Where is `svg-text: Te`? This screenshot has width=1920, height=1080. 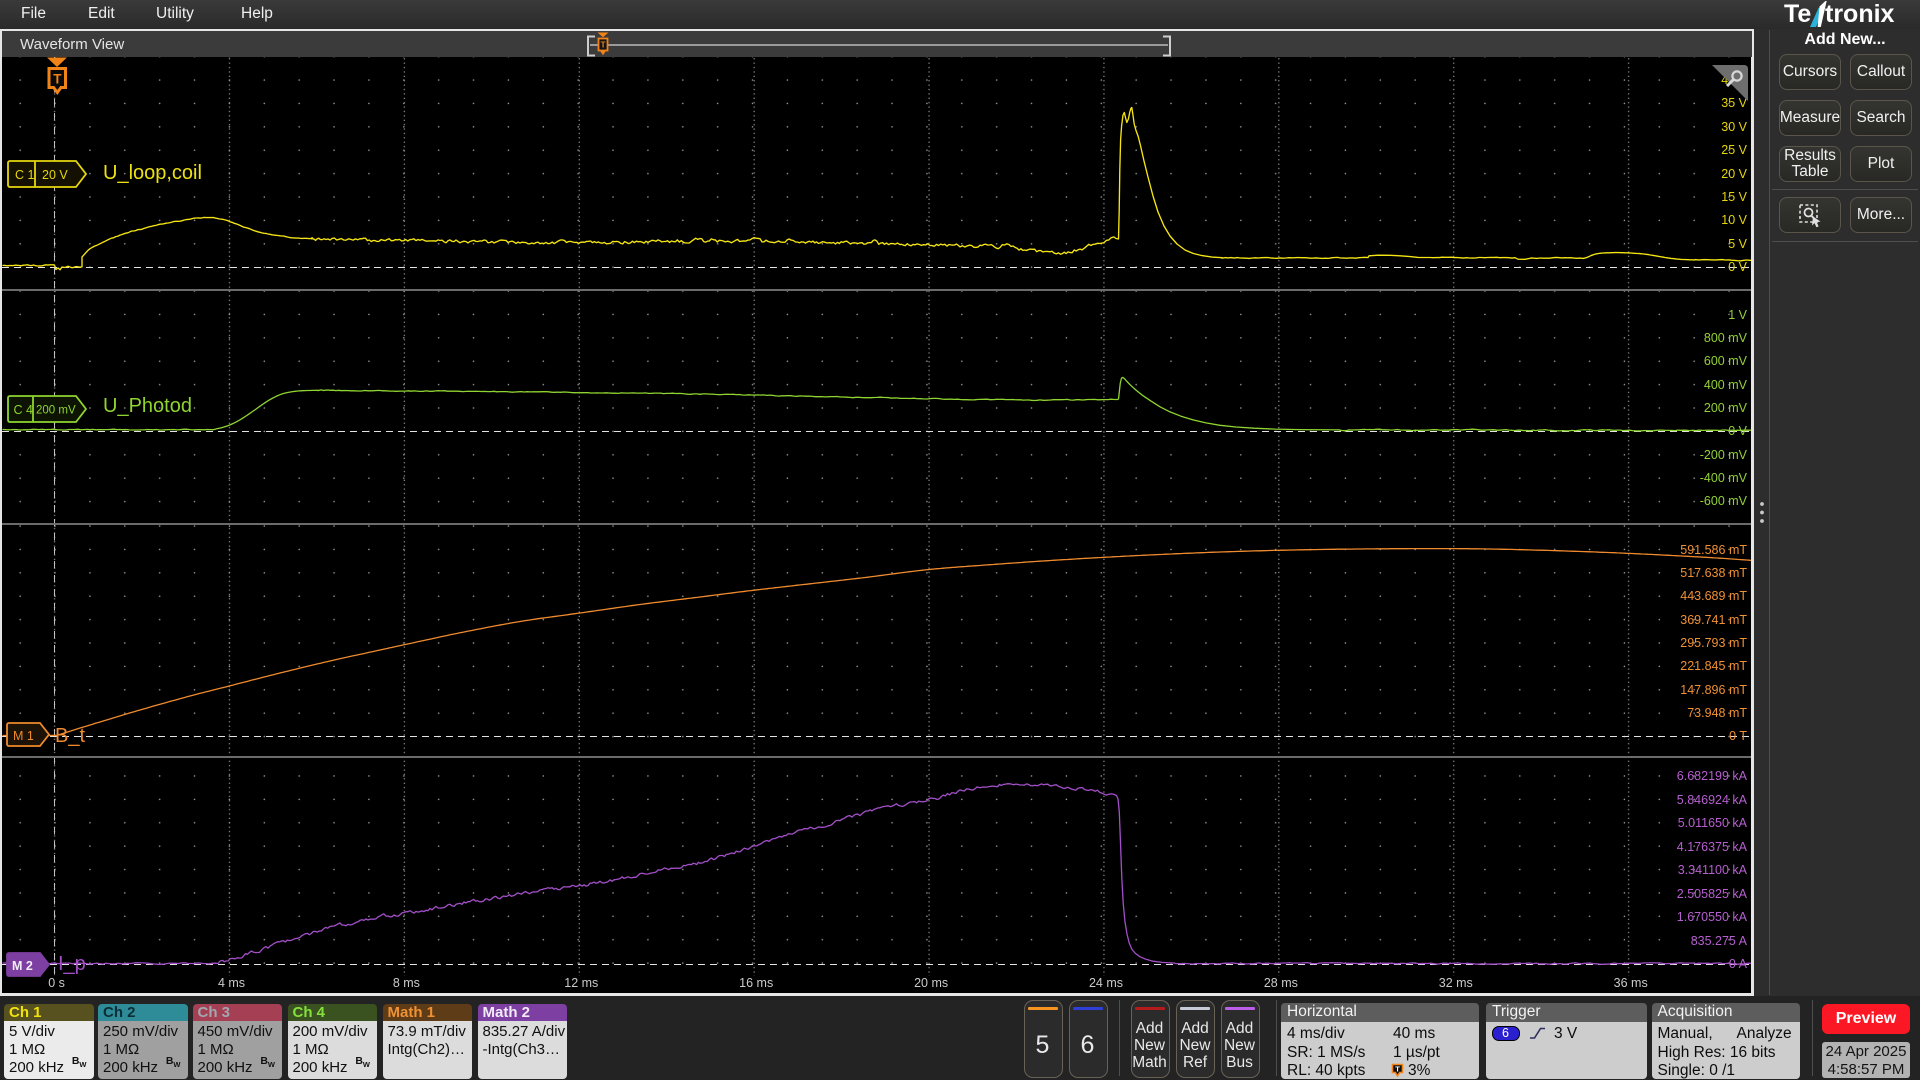
svg-text: Te is located at coordinates (1797, 14).